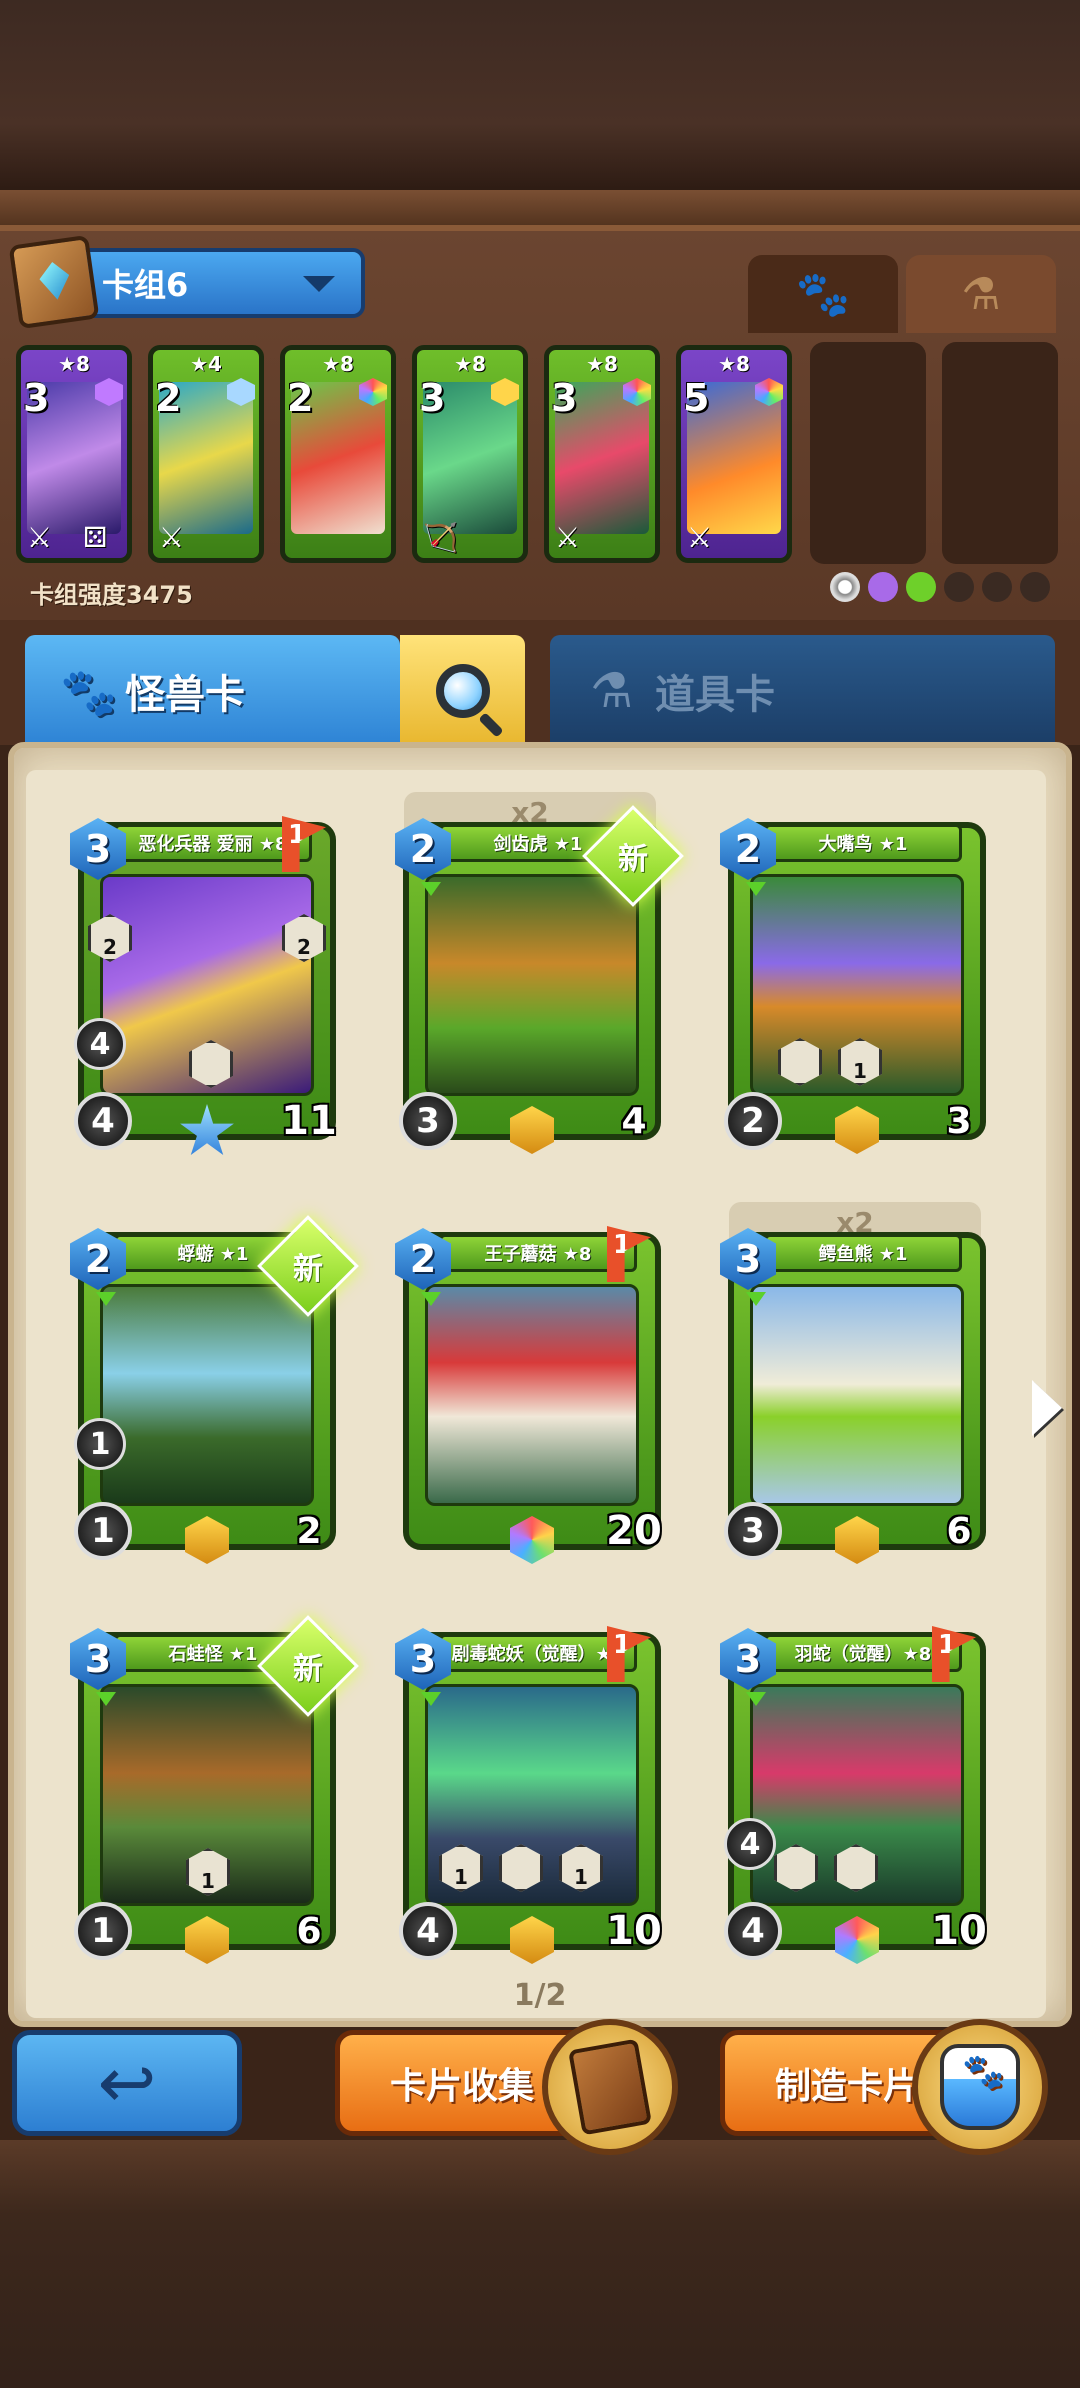 This screenshot has width=1080, height=2388. Describe the element at coordinates (802, 691) in the screenshot. I see `tab-item-cards: ⚗ 道具卡` at that location.